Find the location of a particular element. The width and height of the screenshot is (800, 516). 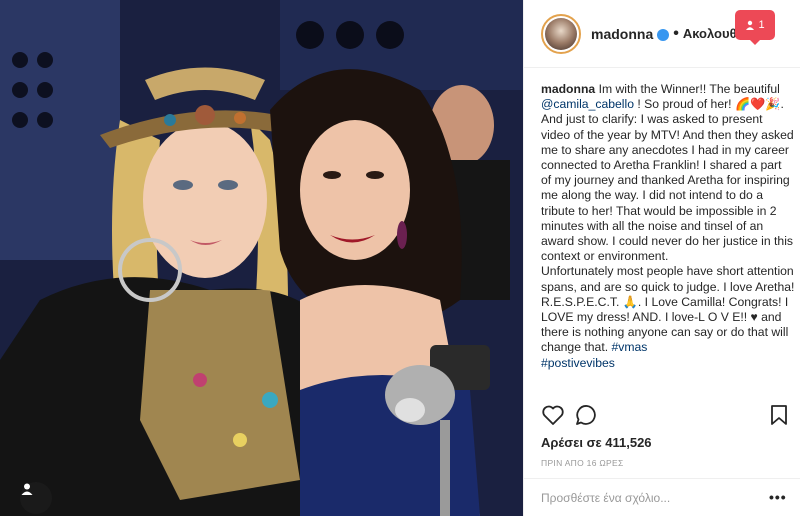

caption-username: madonna is located at coordinates (568, 89).